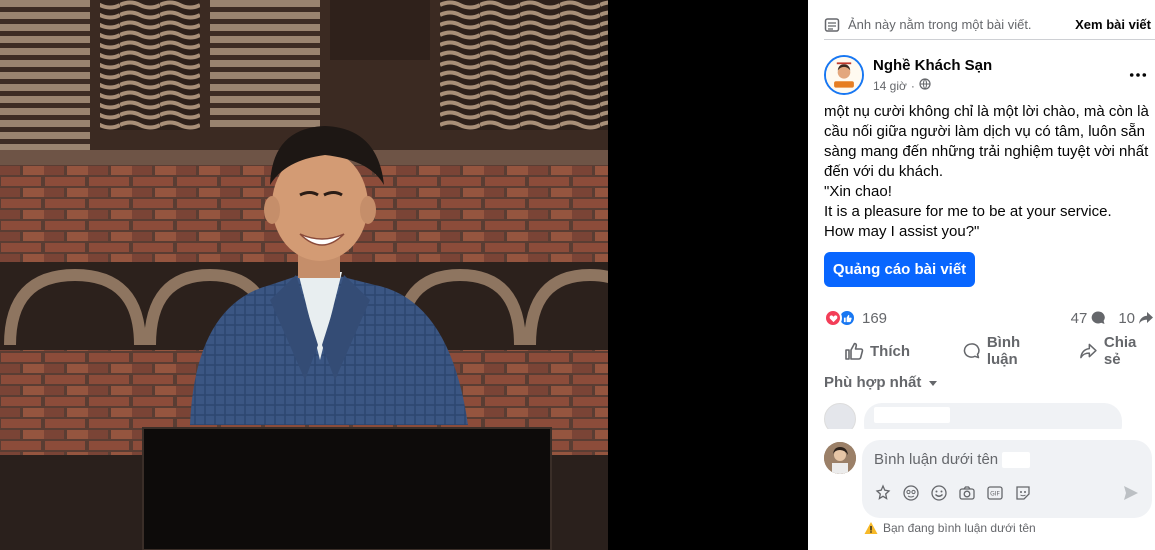  What do you see at coordinates (1079, 318) in the screenshot?
I see `comment-count-value: 47` at bounding box center [1079, 318].